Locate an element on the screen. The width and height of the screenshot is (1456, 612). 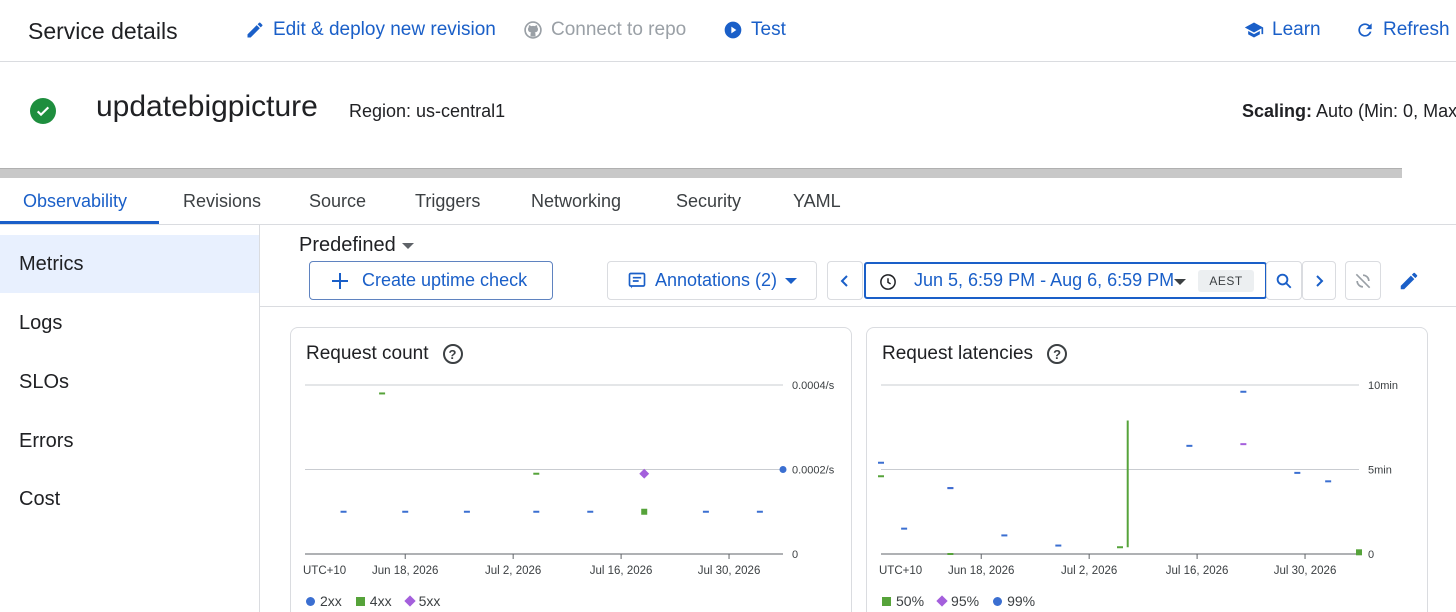
page-title: Service details is located at coordinates (103, 31).